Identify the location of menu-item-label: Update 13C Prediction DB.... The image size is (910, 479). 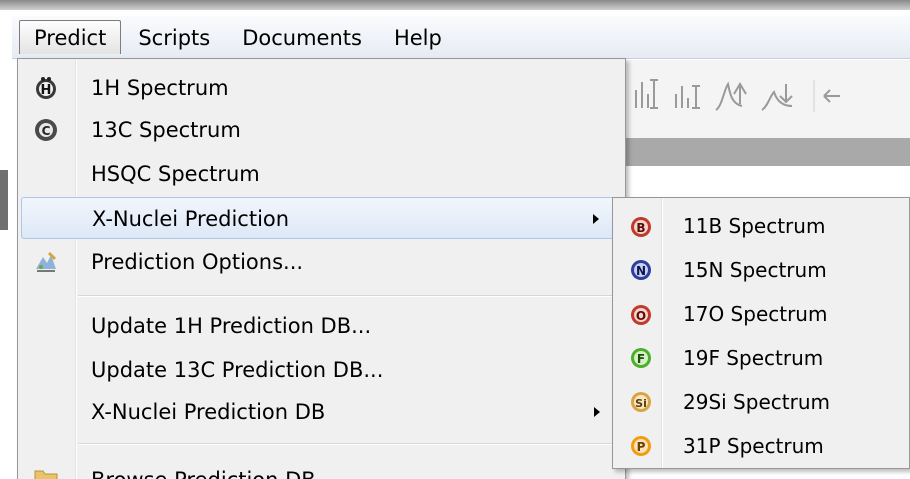
(237, 370).